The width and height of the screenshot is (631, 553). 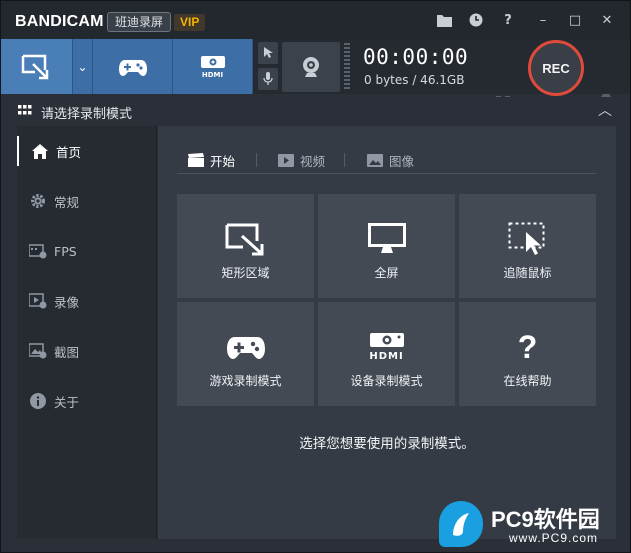 I want to click on tile-fullscreen: 全屏, so click(x=386, y=246).